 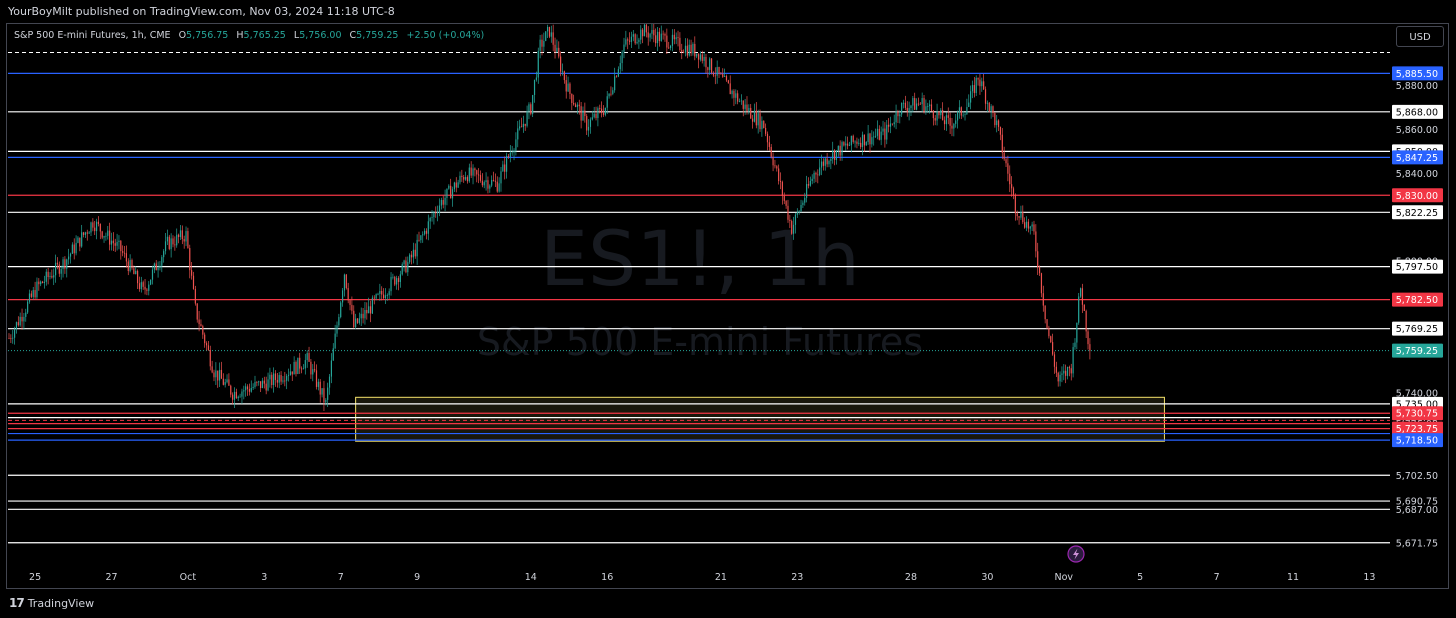 I want to click on lightning-icon, so click(x=1076, y=554).